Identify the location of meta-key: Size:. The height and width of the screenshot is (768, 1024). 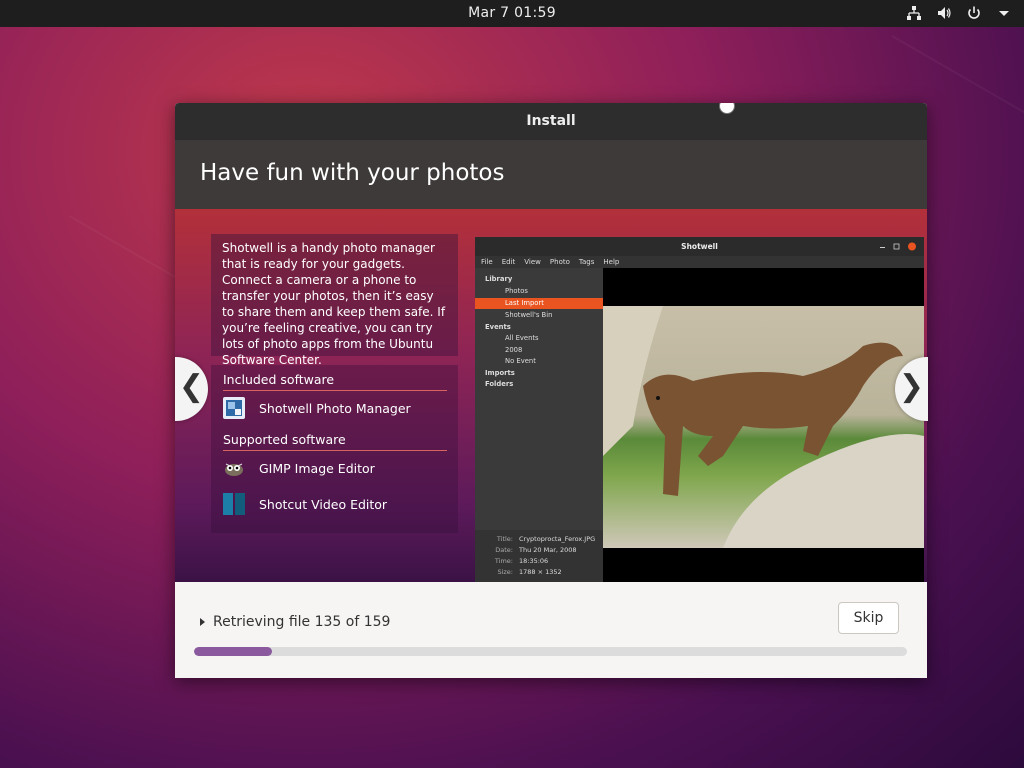
(505, 572).